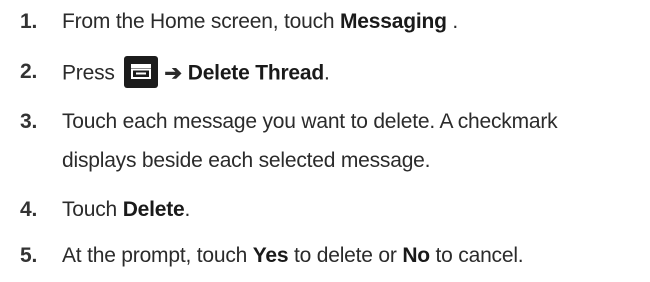 Image resolution: width=650 pixels, height=282 pixels. Describe the element at coordinates (29, 71) in the screenshot. I see `step-number: 2.` at that location.